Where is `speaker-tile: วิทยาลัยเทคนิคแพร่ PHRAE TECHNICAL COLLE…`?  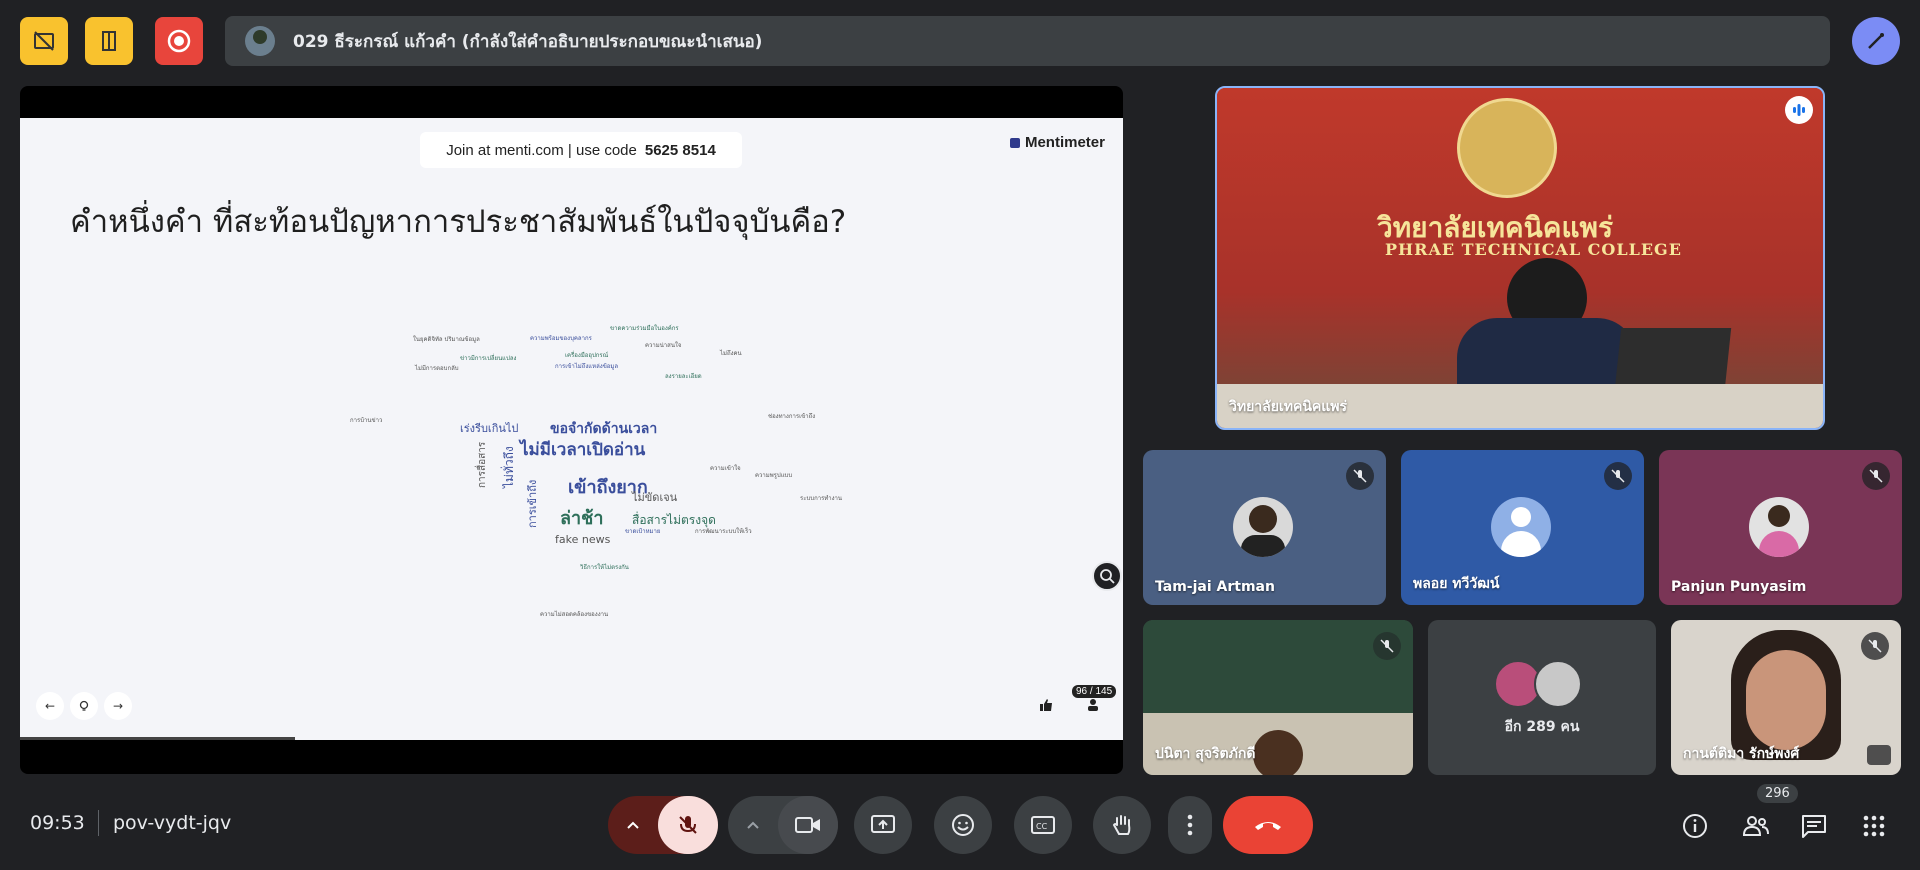
speaker-tile: วิทยาลัยเทคนิคแพร่ PHRAE TECHNICAL COLLE… is located at coordinates (1520, 258).